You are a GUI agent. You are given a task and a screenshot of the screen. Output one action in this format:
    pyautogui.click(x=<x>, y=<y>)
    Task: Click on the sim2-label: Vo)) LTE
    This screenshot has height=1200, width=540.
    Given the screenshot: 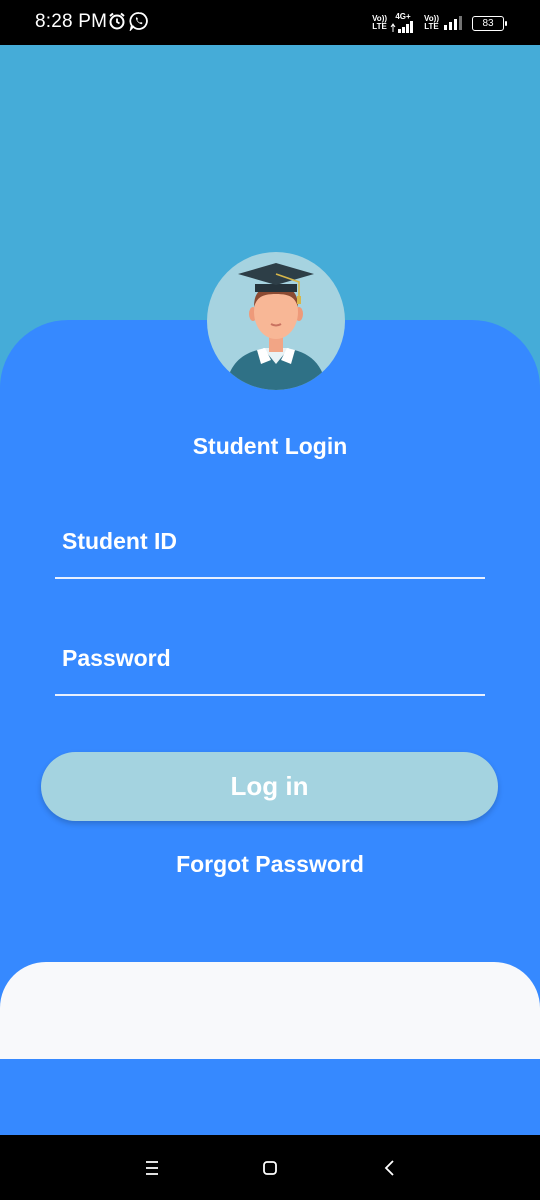 What is the action you would take?
    pyautogui.click(x=431, y=23)
    